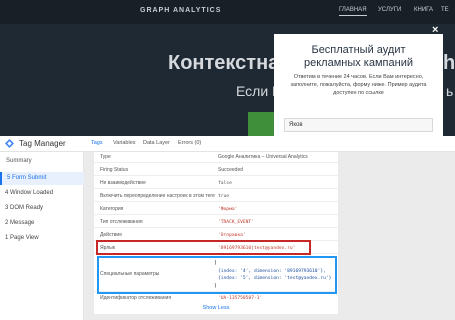 This screenshot has height=320, width=455. I want to click on sidebar-item-dom-ready: 3 DOM Ready, so click(42, 208).